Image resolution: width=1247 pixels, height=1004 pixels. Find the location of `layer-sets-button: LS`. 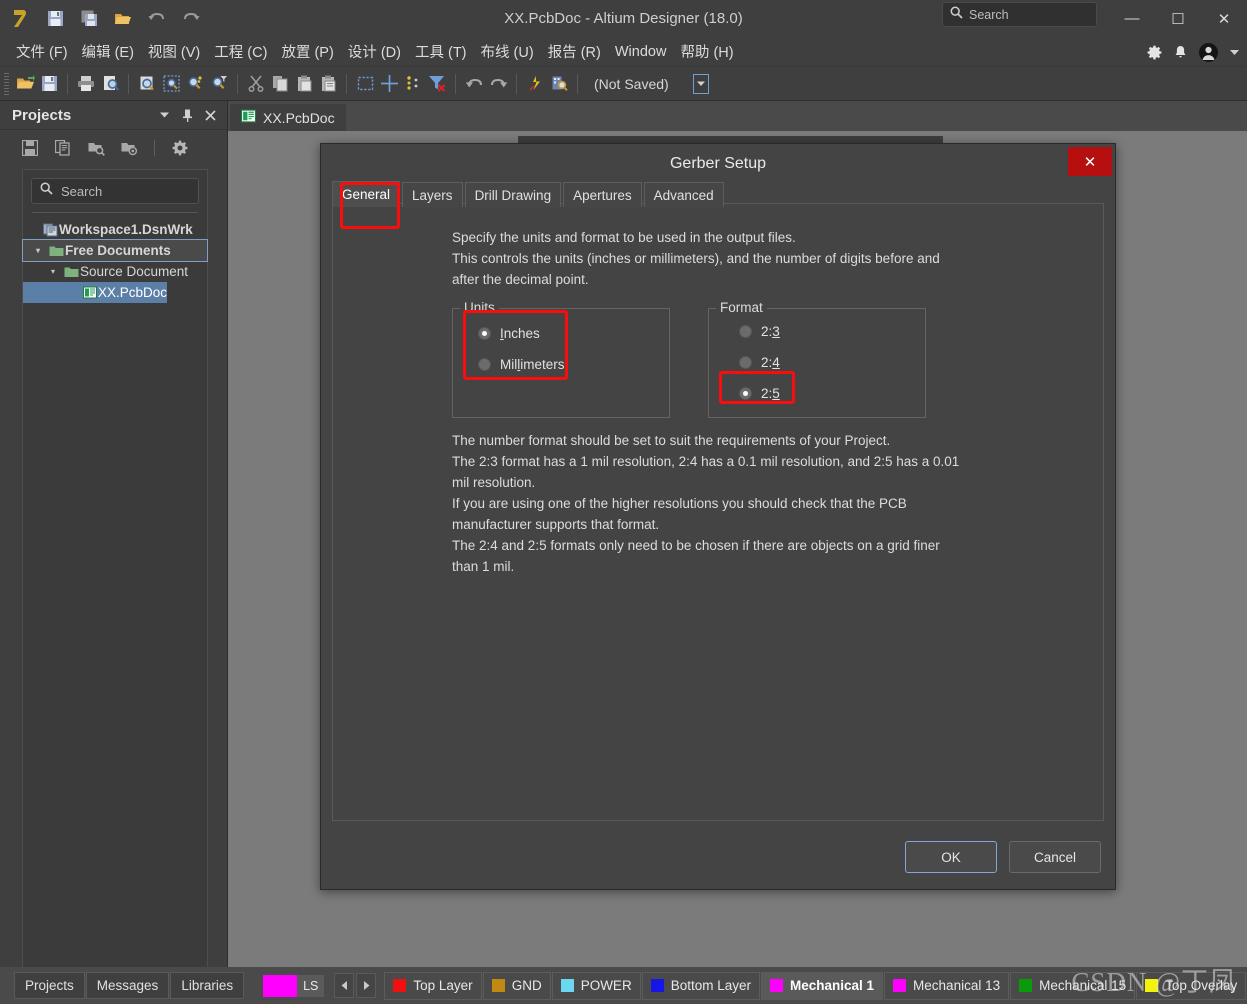

layer-sets-button: LS is located at coordinates (311, 985).